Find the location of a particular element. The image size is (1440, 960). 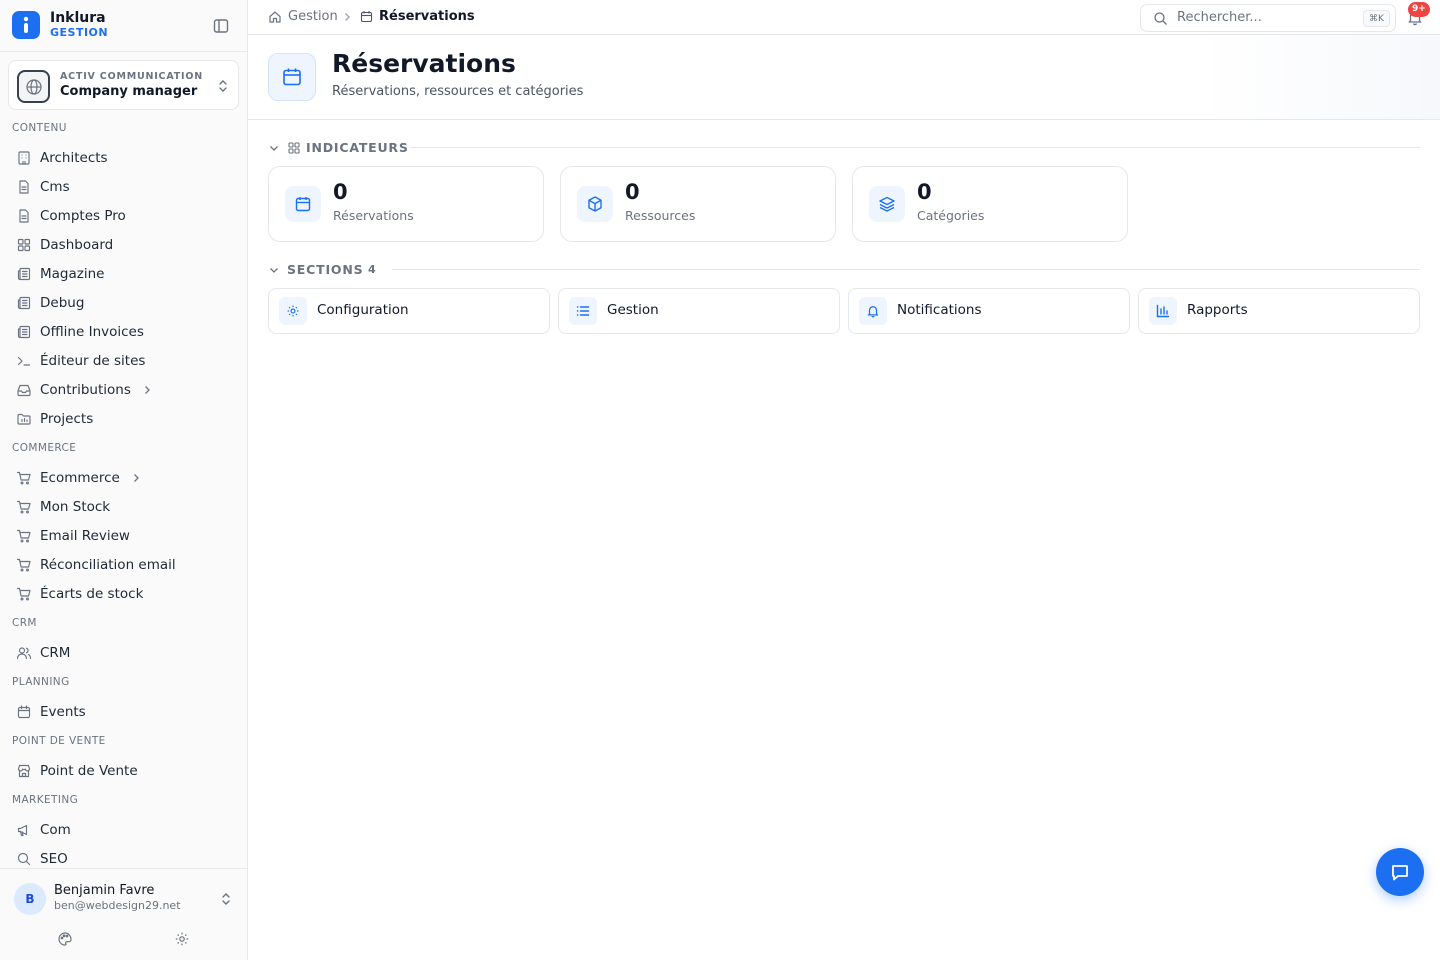

globe-icon is located at coordinates (33, 86).